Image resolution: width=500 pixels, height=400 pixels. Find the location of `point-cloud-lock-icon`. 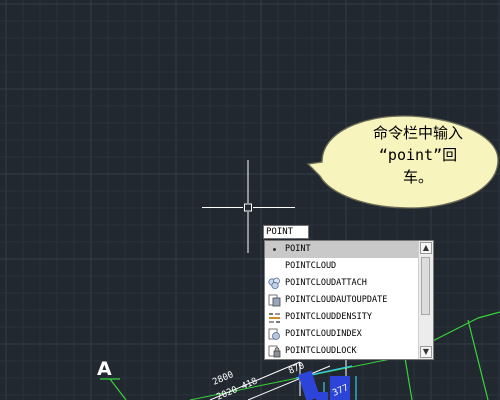

point-cloud-lock-icon is located at coordinates (274, 351).